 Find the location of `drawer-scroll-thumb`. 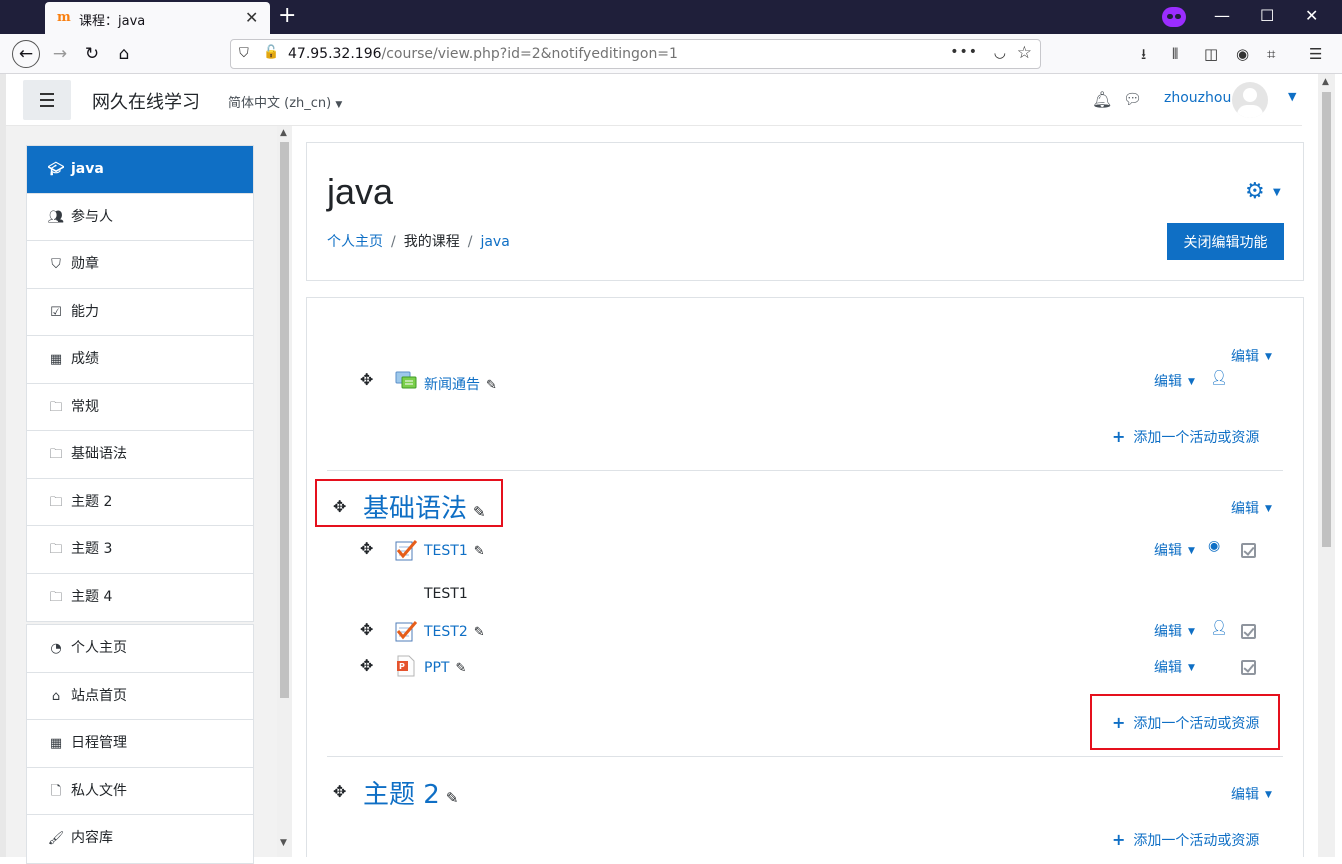

drawer-scroll-thumb is located at coordinates (284, 420).